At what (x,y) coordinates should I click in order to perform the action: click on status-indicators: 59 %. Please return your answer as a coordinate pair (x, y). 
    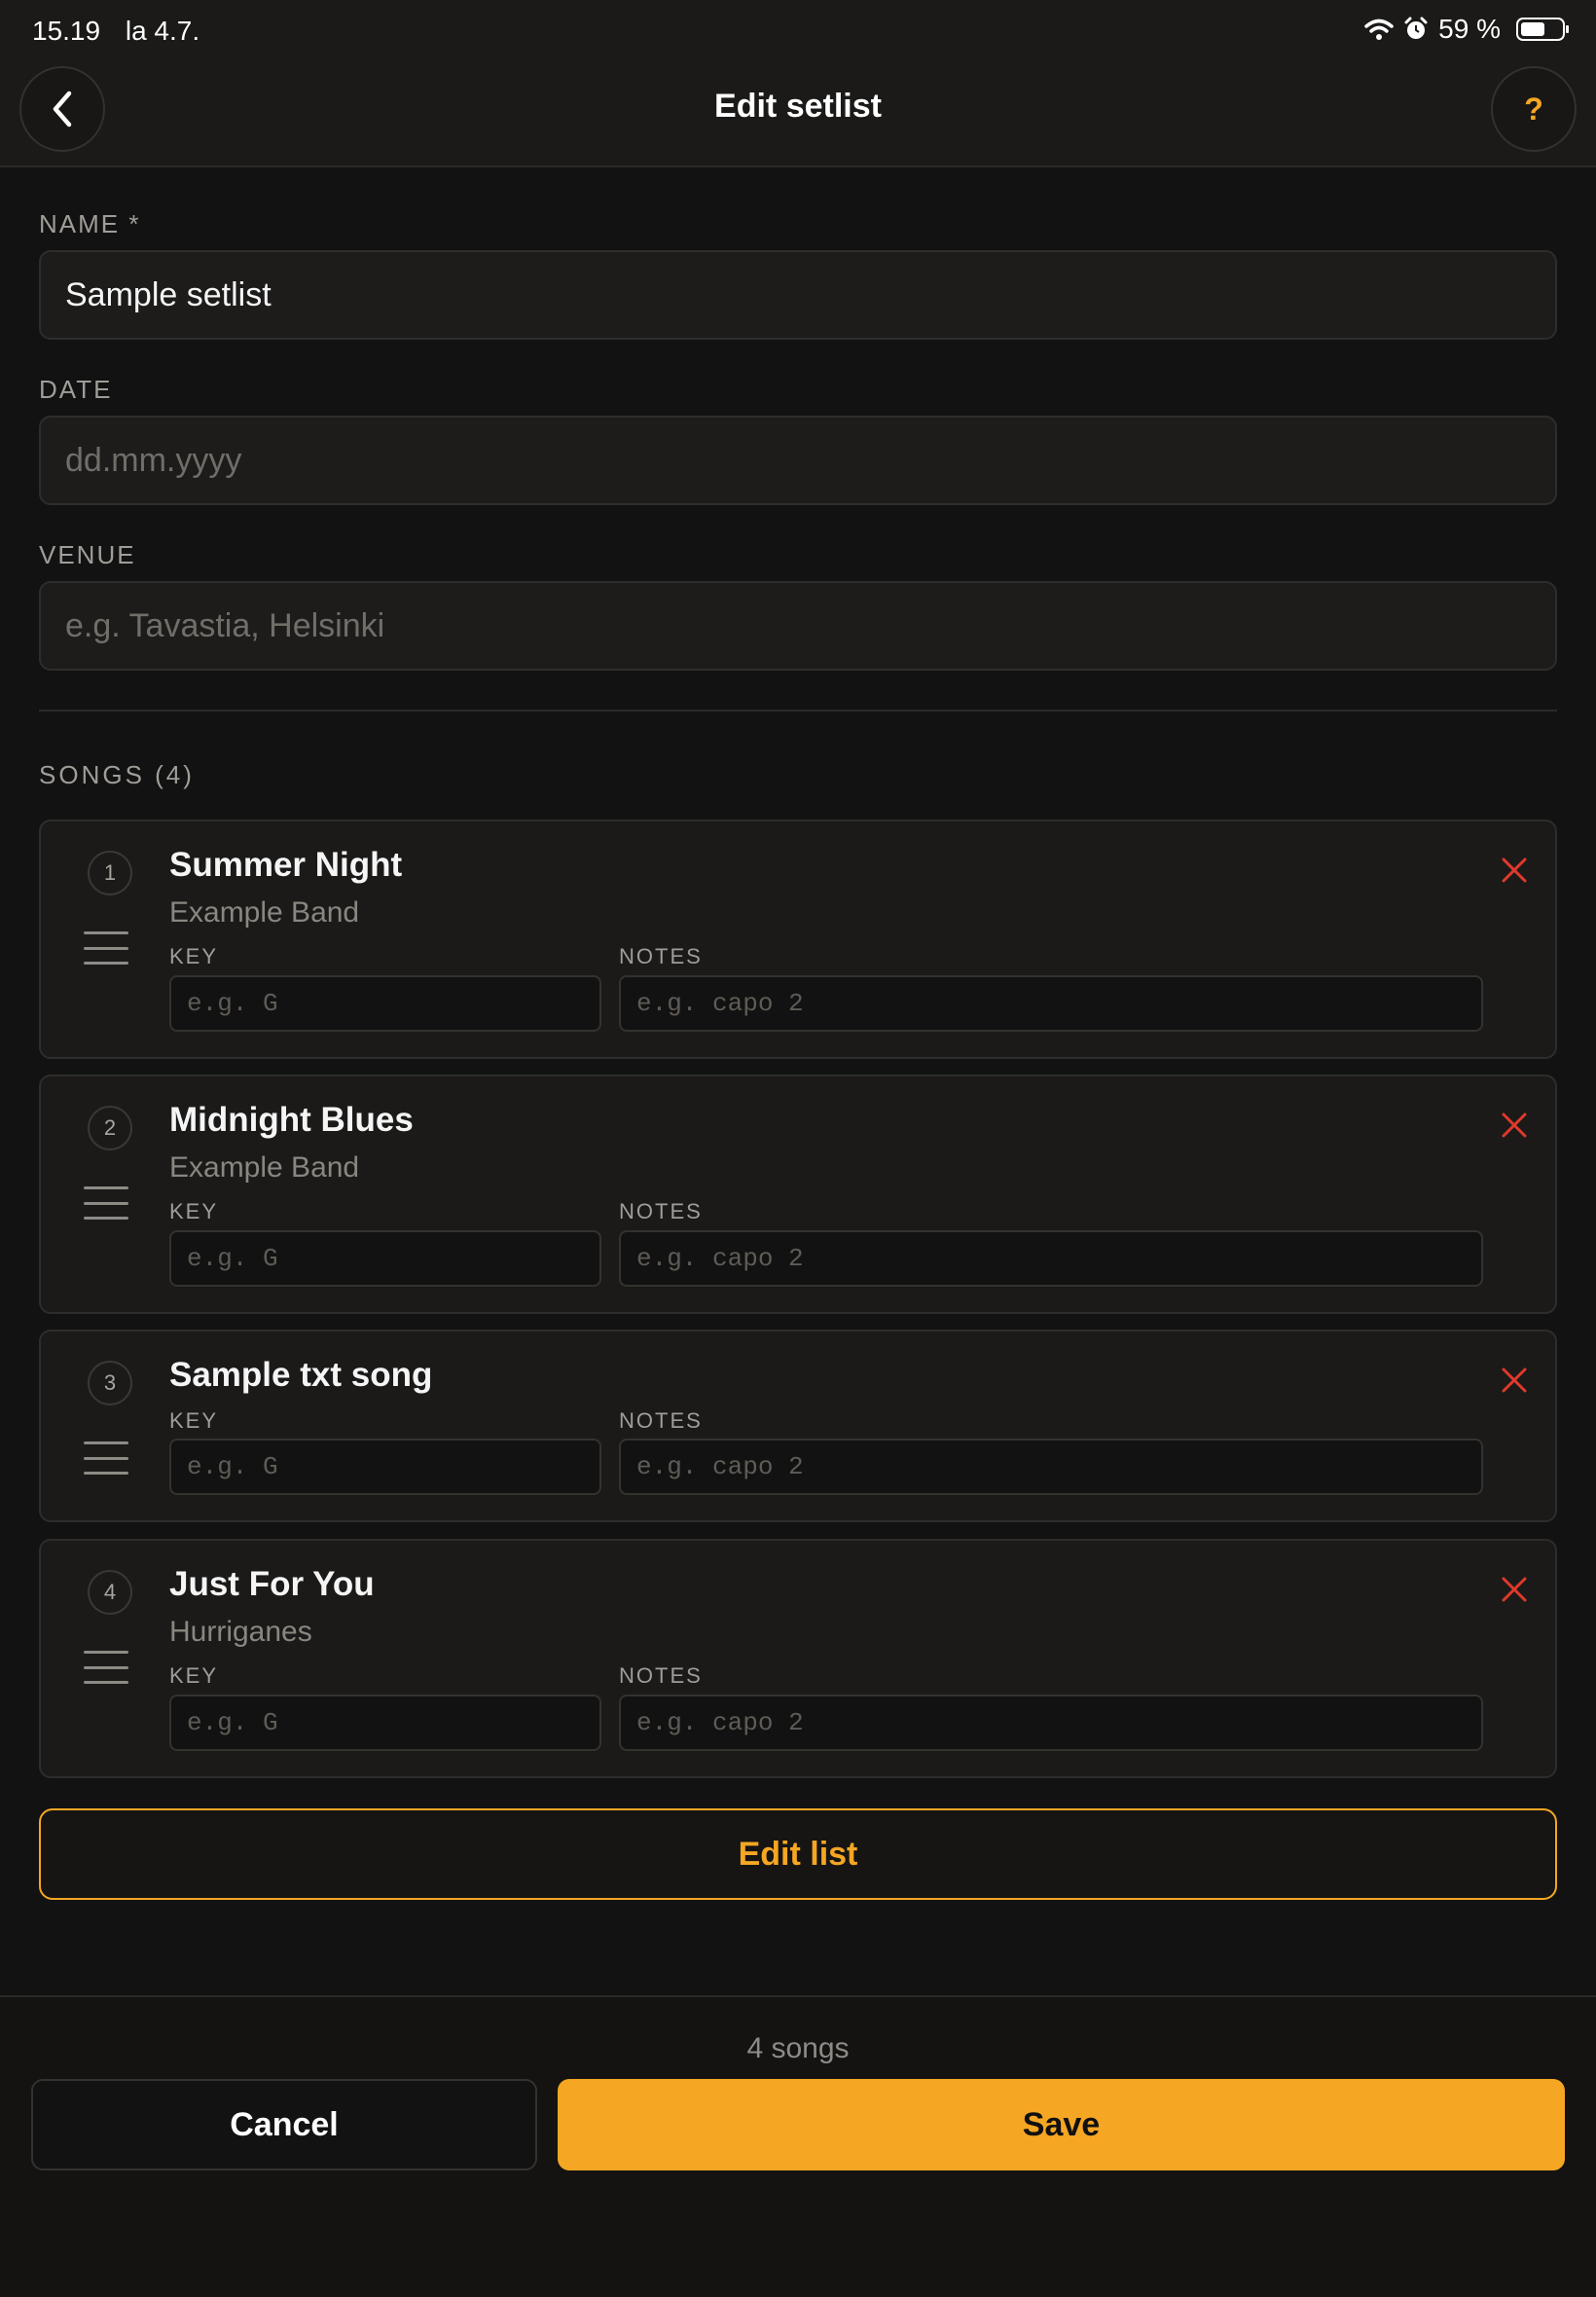
    Looking at the image, I should click on (1466, 30).